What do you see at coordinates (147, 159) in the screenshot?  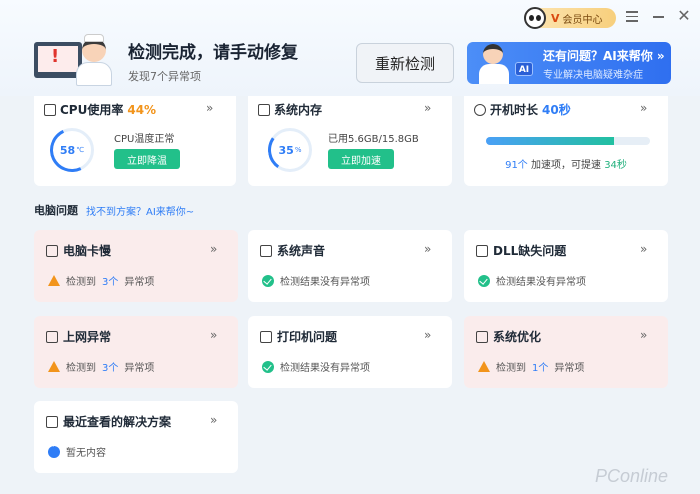 I see `cool-down-button: 立即降温` at bounding box center [147, 159].